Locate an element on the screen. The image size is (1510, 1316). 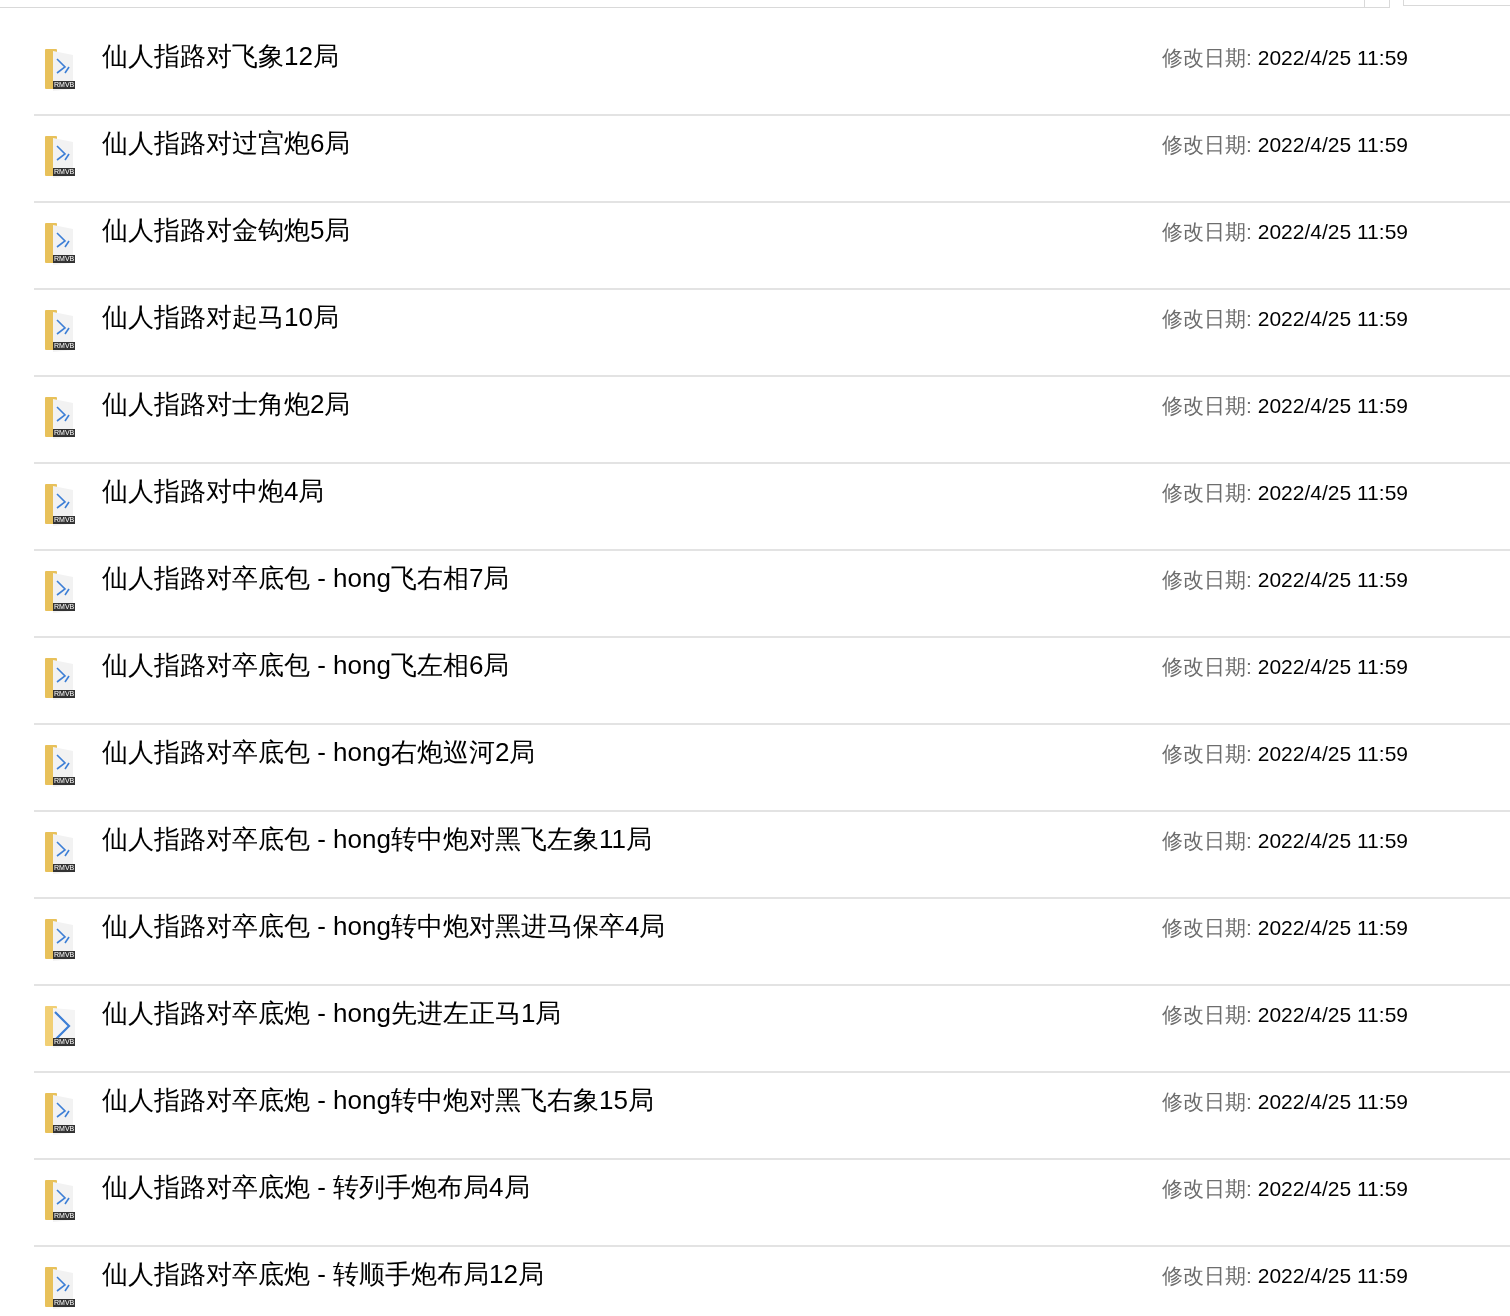
file-name: 仙人指路对卒底炮 - hong转中炮对黑飞右象15局 is located at coordinates (378, 1100).